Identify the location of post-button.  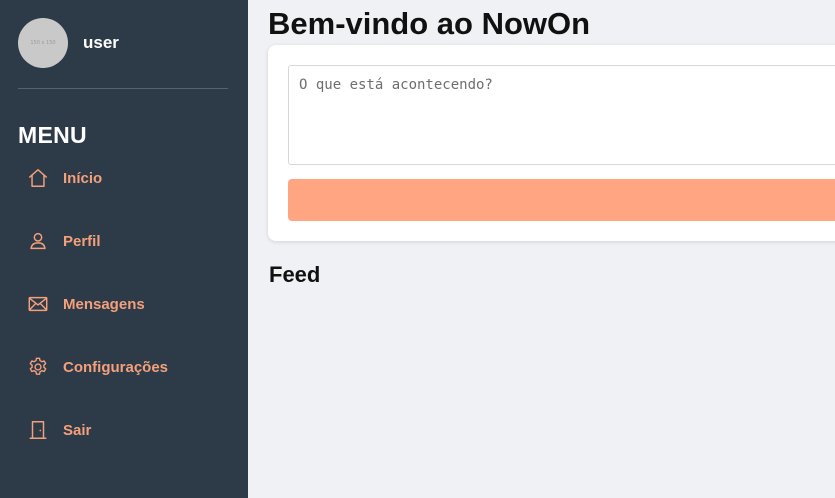
(561, 200).